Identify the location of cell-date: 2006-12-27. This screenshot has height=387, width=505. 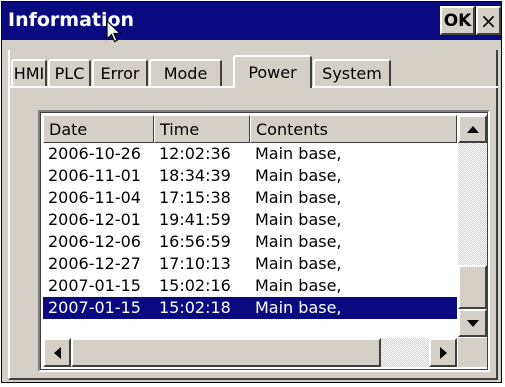
(94, 263).